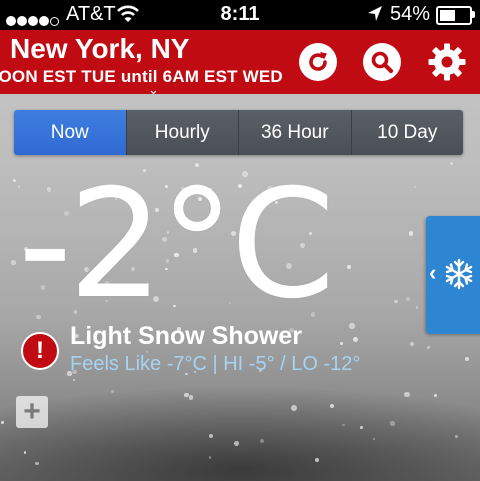  I want to click on refresh-icon, so click(318, 62).